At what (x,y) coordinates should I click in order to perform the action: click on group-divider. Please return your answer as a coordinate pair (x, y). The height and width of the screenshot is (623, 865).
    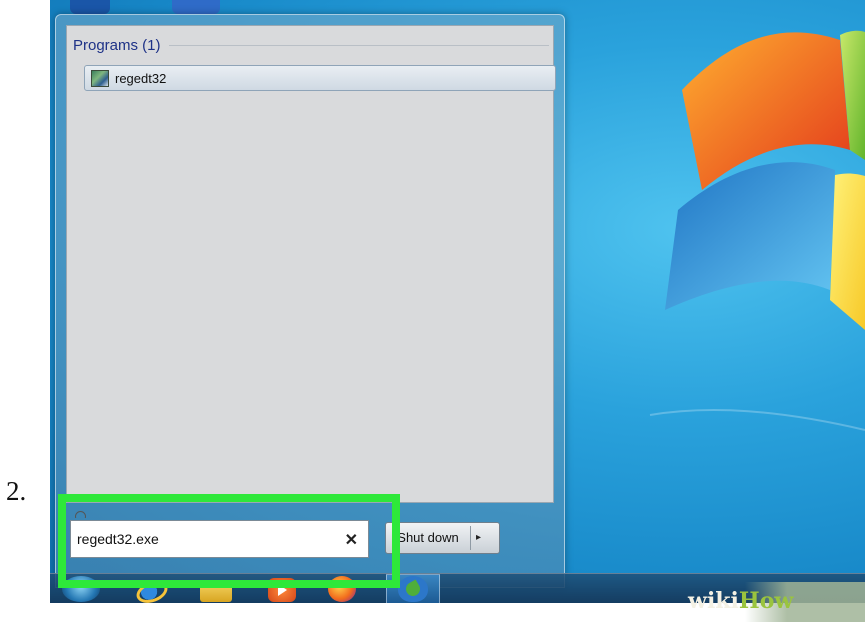
    Looking at the image, I should click on (358, 45).